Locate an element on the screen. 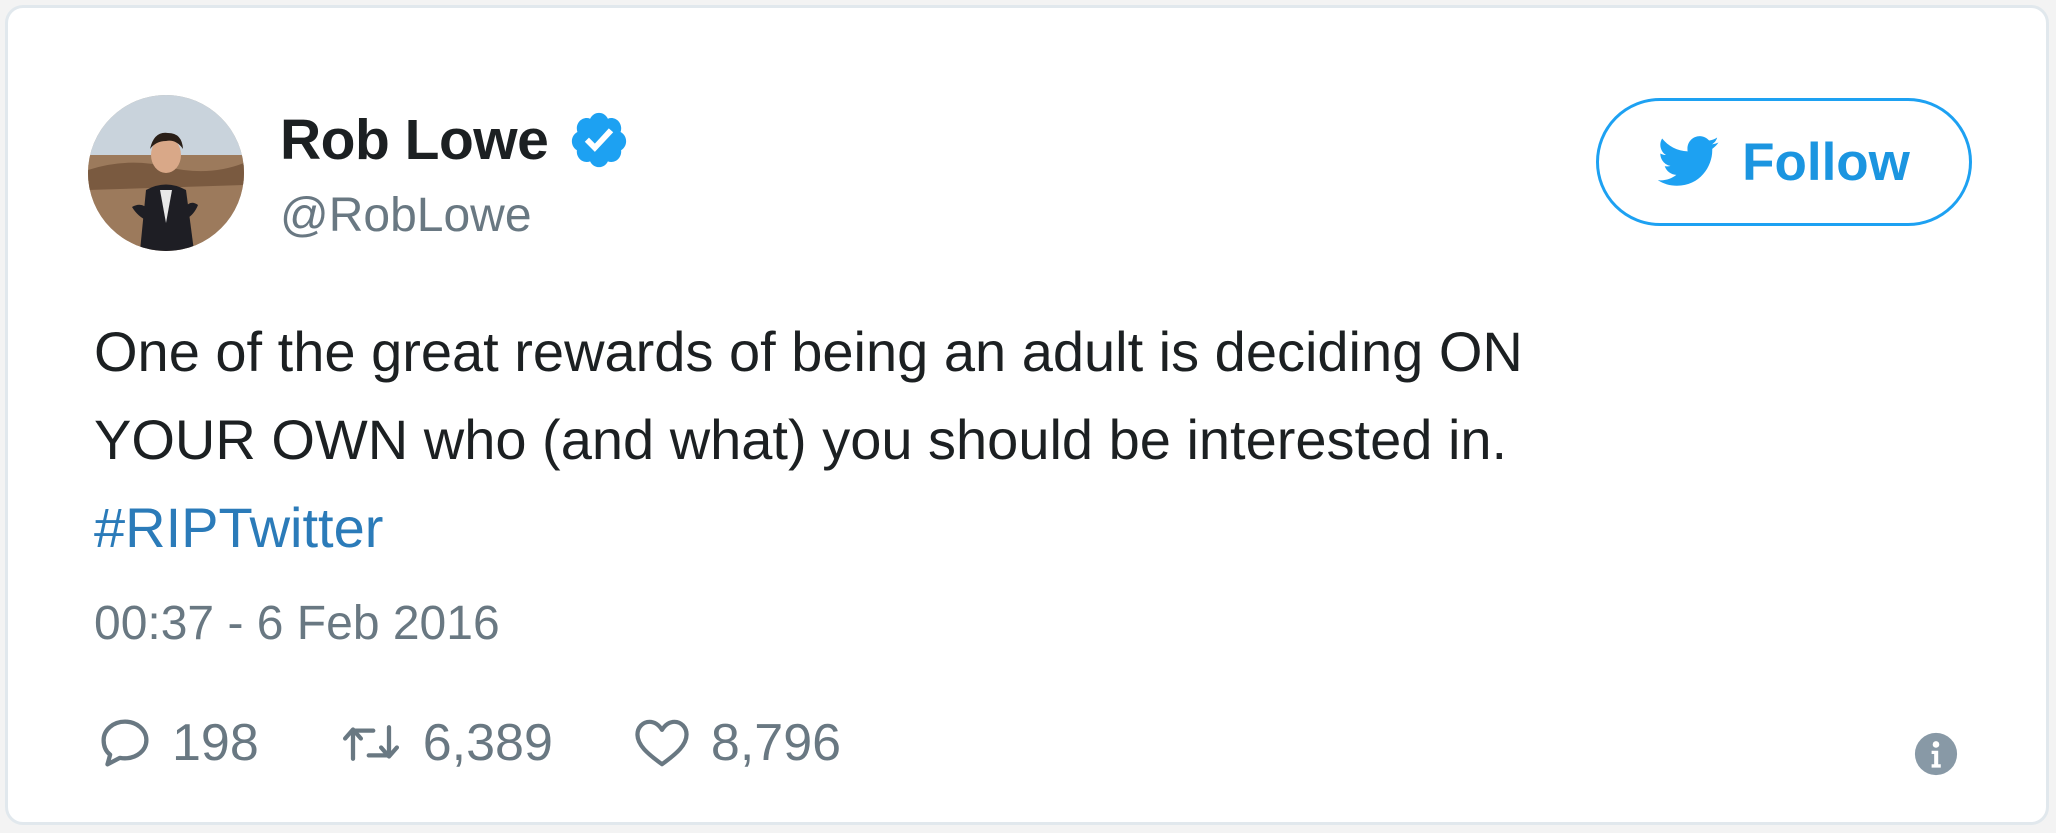 This screenshot has width=2056, height=833. retweet-button: 6,389 is located at coordinates (446, 743).